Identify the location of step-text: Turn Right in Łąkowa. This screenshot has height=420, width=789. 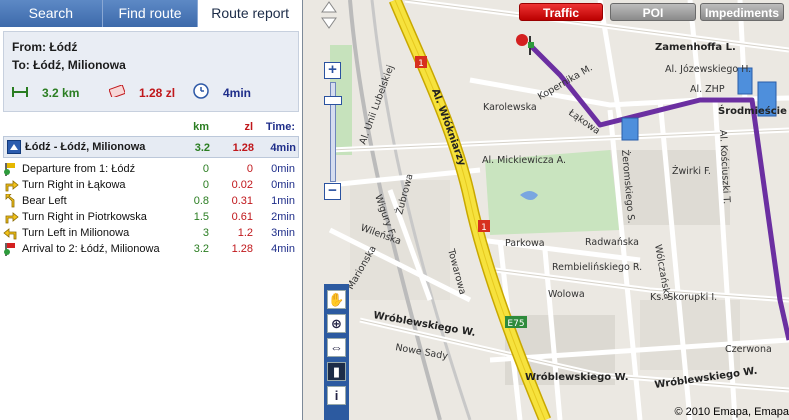
(74, 185).